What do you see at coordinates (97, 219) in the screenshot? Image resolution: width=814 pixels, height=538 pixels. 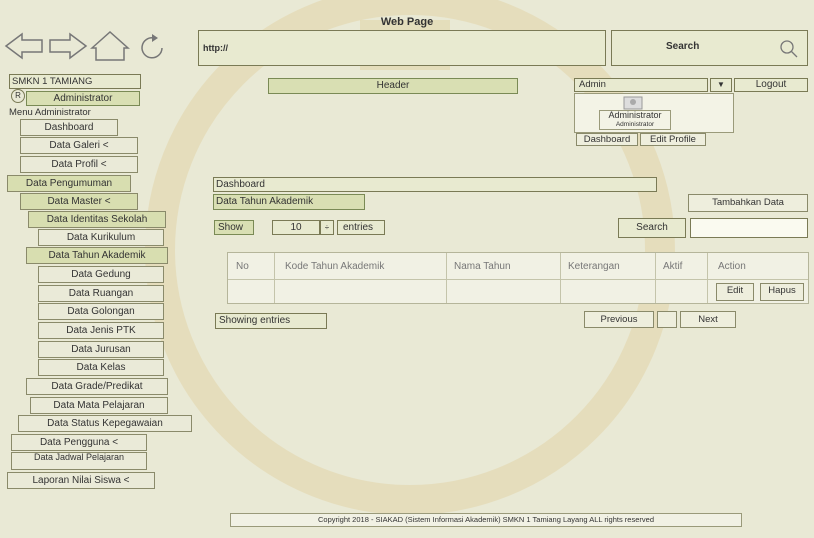 I see `sidebar-item: Data Identitas Sekolah` at bounding box center [97, 219].